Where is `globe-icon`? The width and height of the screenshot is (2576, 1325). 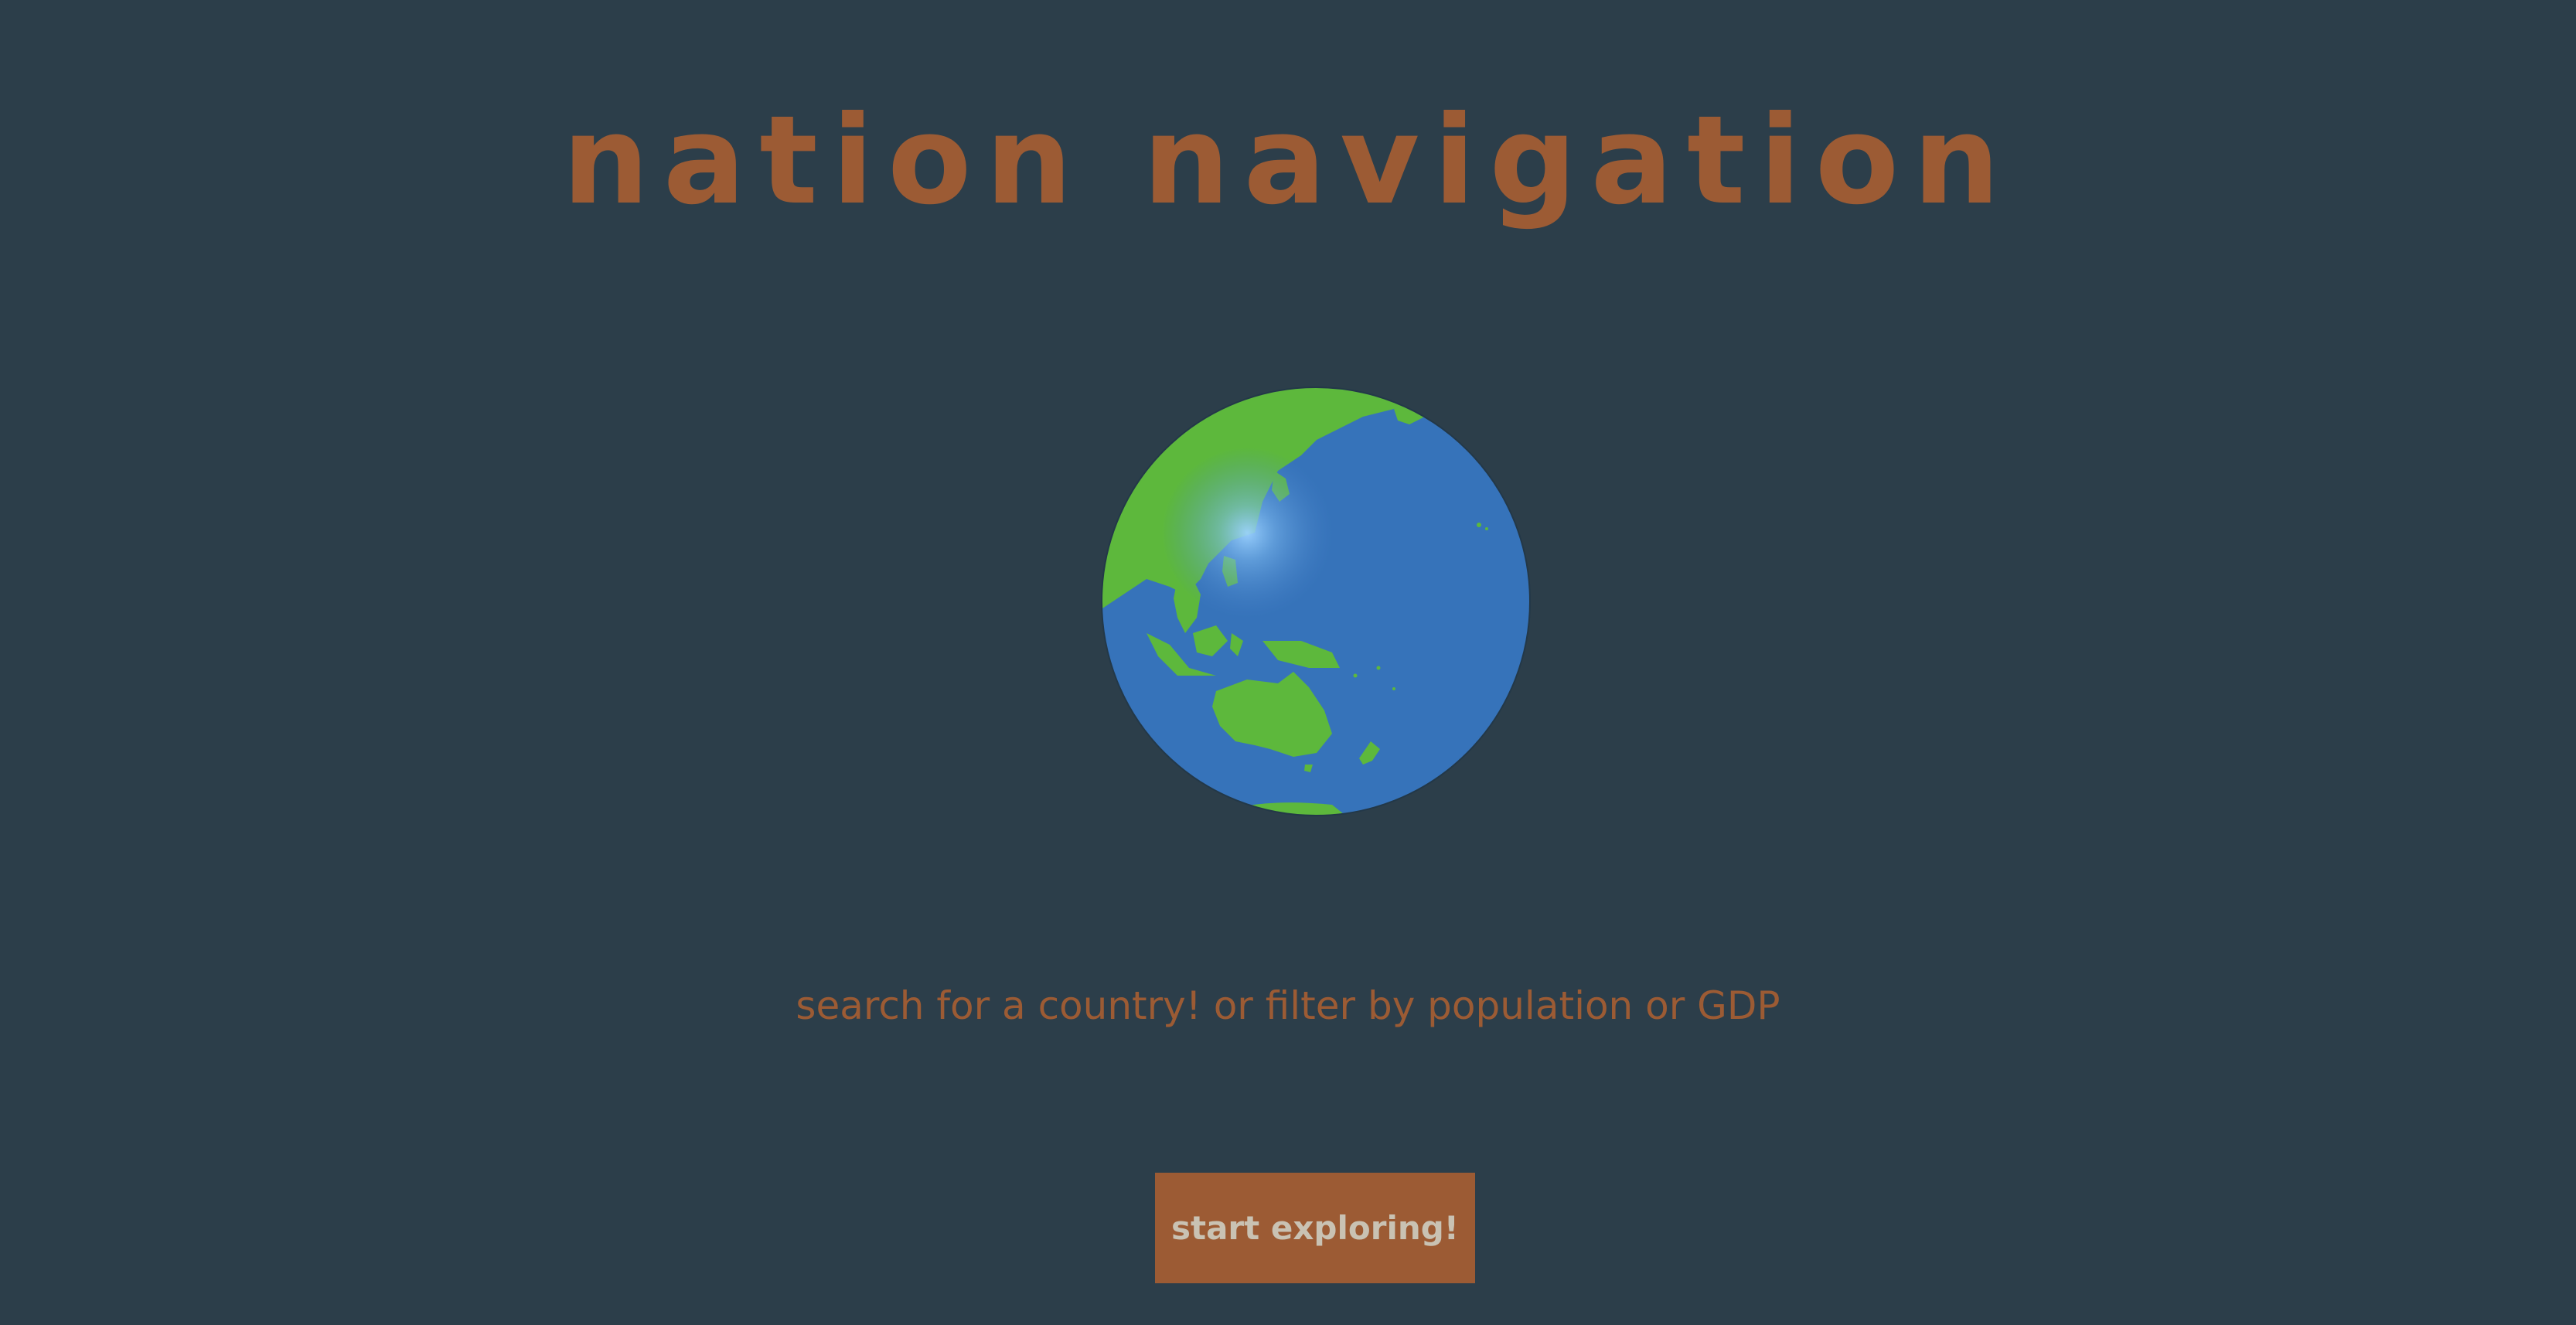 globe-icon is located at coordinates (1316, 601).